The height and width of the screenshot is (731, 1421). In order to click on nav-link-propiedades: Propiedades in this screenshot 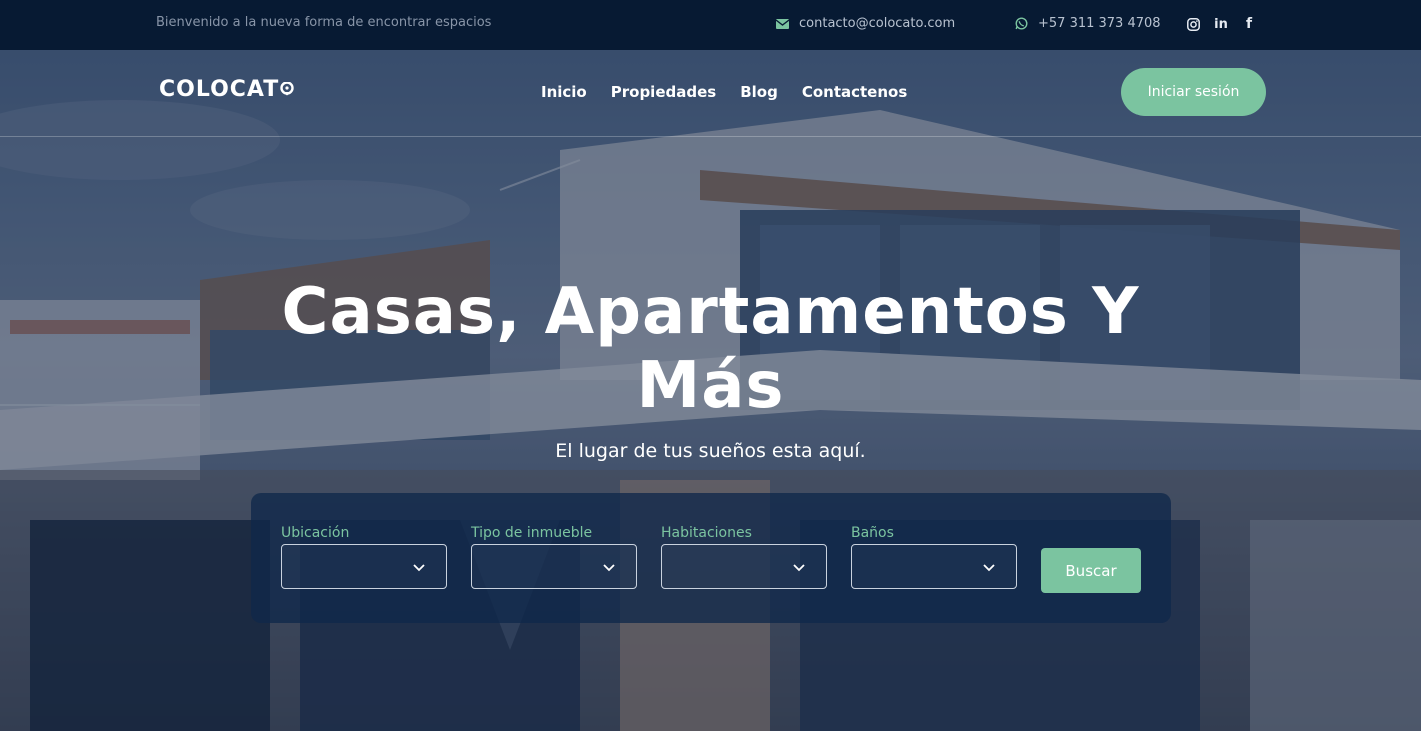, I will do `click(663, 92)`.